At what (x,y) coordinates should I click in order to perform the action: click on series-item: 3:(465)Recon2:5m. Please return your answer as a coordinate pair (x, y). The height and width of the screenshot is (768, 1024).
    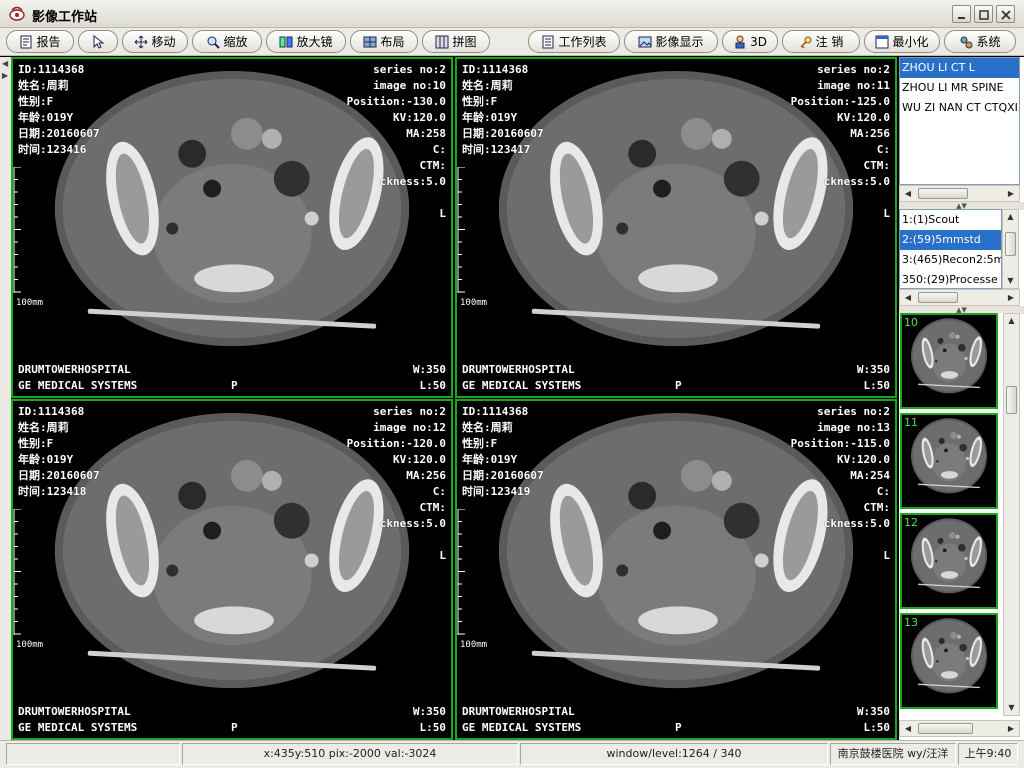
    Looking at the image, I should click on (950, 260).